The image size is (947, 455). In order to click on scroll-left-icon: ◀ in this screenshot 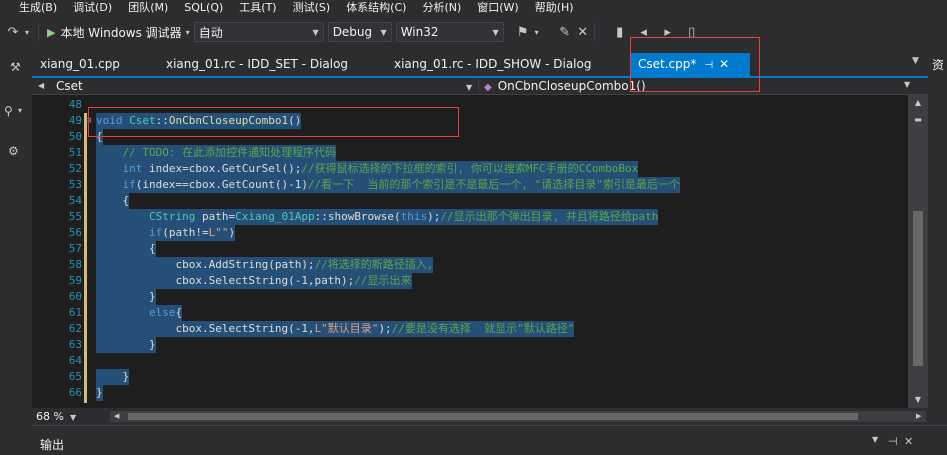, I will do `click(116, 416)`.